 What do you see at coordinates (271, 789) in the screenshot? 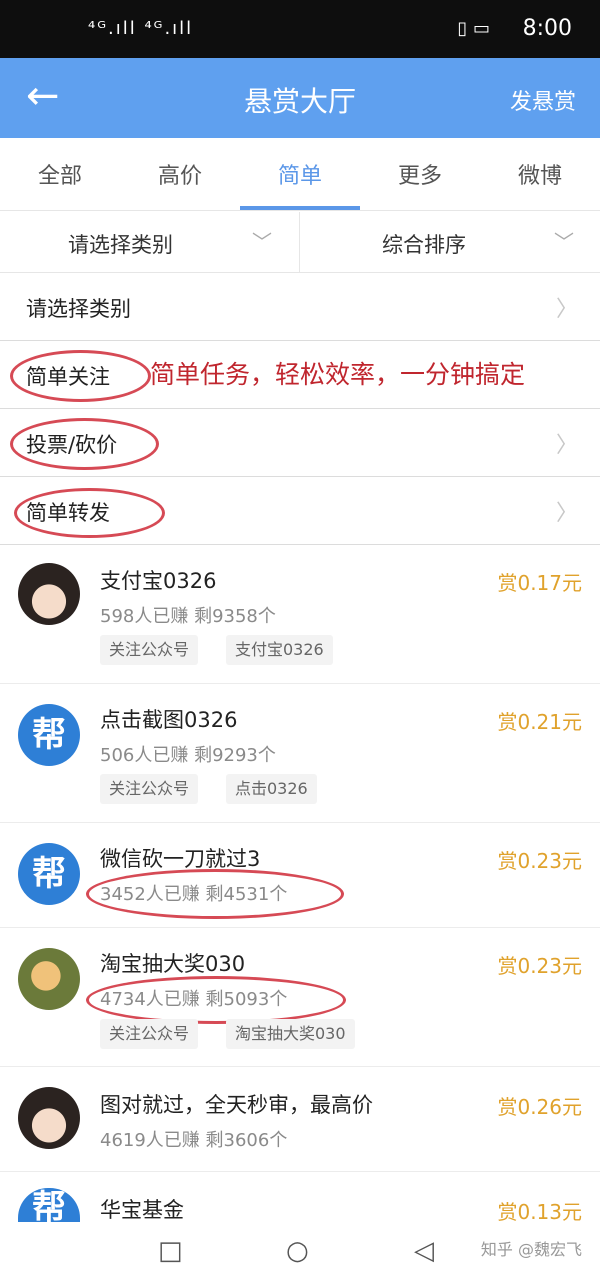
I see `task-tag: 点击0326` at bounding box center [271, 789].